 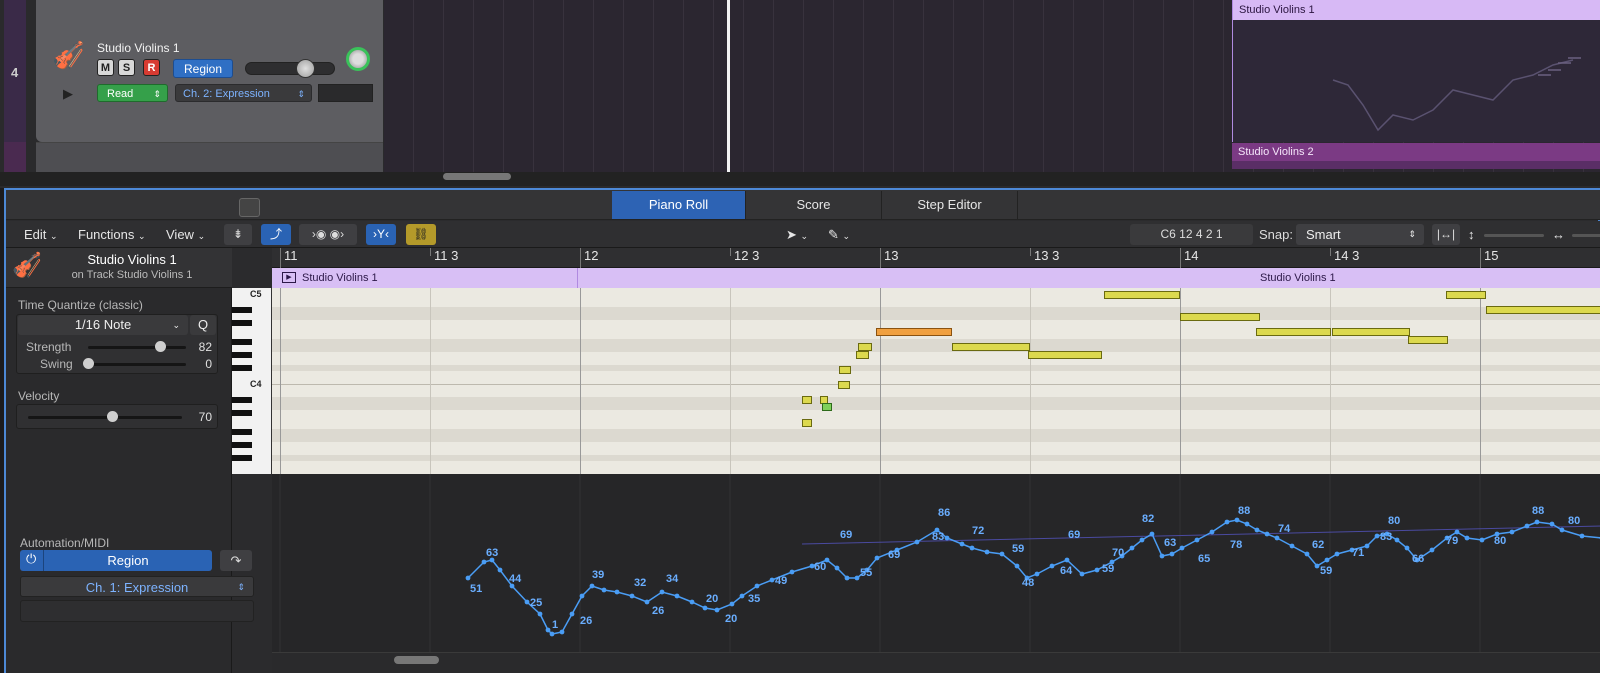 What do you see at coordinates (891, 255) in the screenshot?
I see `ruler-mark: 13` at bounding box center [891, 255].